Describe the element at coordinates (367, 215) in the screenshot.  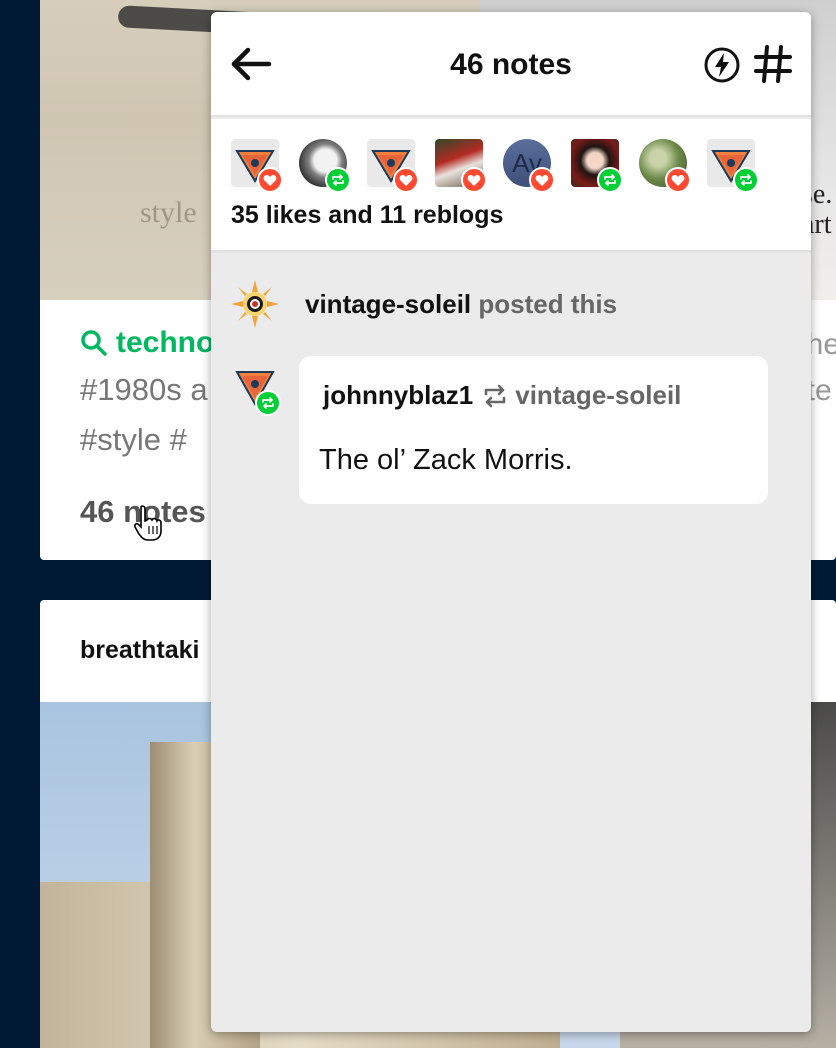
I see `likes-reblogs-summary: 35 likes and 11 reblogs` at that location.